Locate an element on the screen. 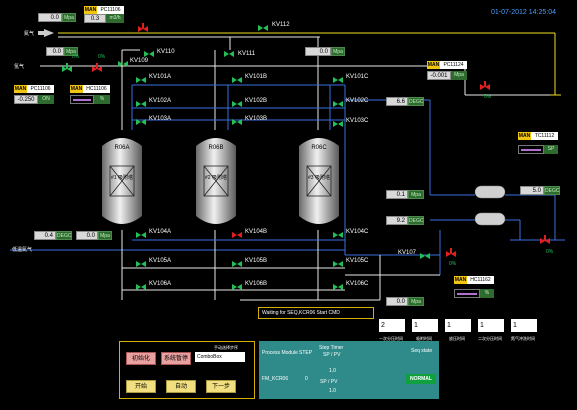  kv101b-valve is located at coordinates (237, 77).